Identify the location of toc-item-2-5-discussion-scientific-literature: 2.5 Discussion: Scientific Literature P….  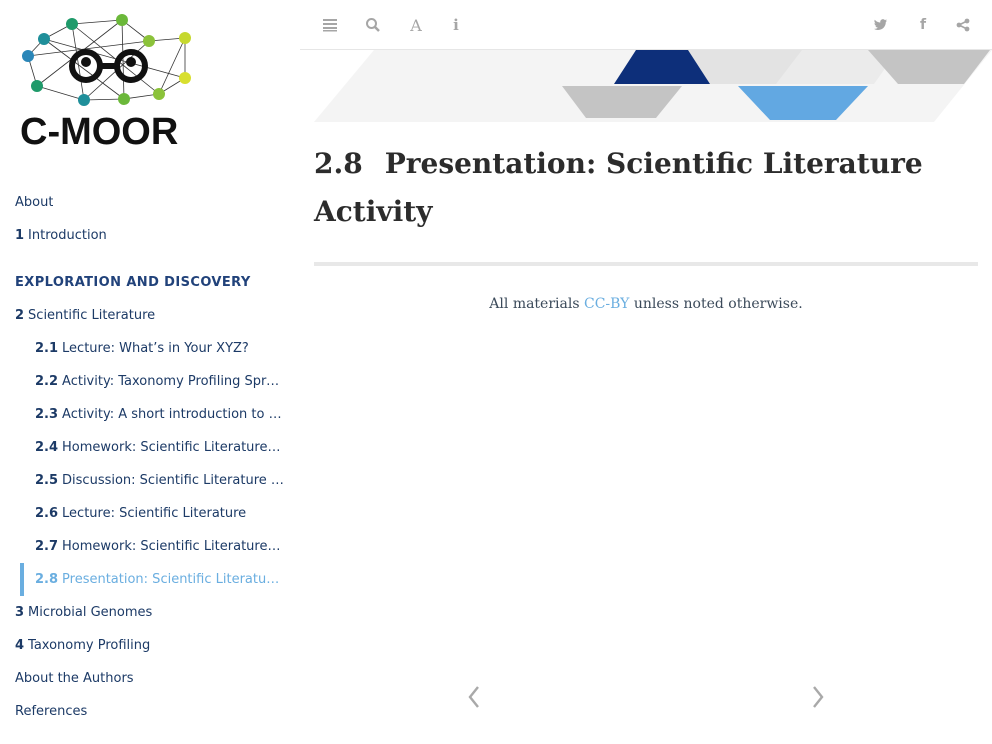
(150, 480).